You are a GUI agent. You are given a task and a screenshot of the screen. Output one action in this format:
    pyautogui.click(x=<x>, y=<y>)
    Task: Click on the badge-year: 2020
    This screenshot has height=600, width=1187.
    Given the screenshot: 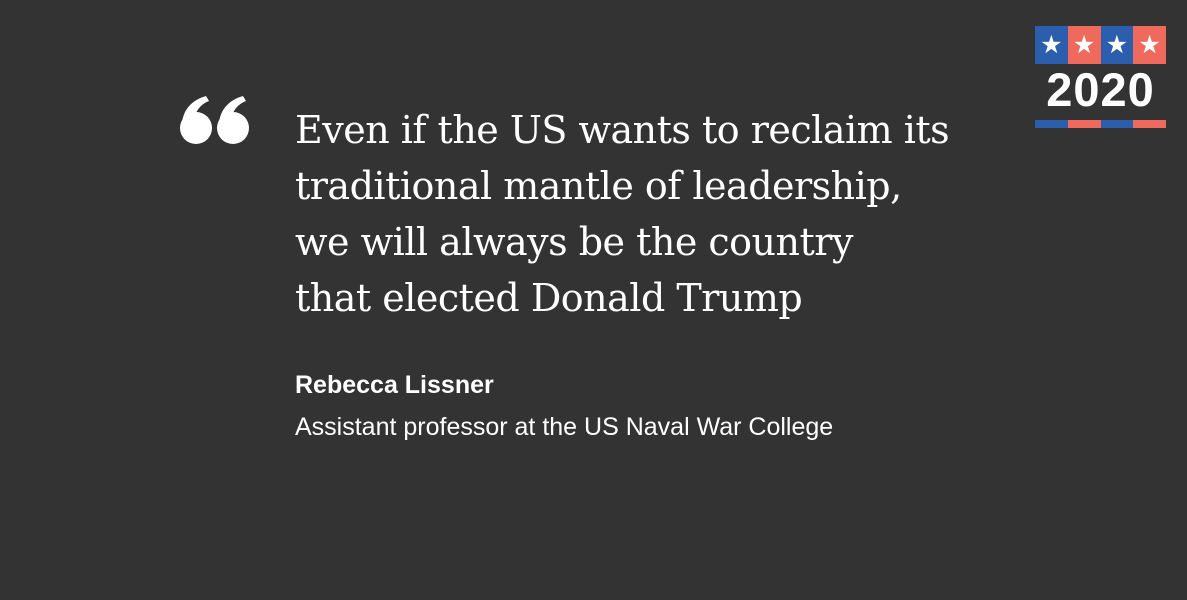 What is the action you would take?
    pyautogui.click(x=1100, y=89)
    